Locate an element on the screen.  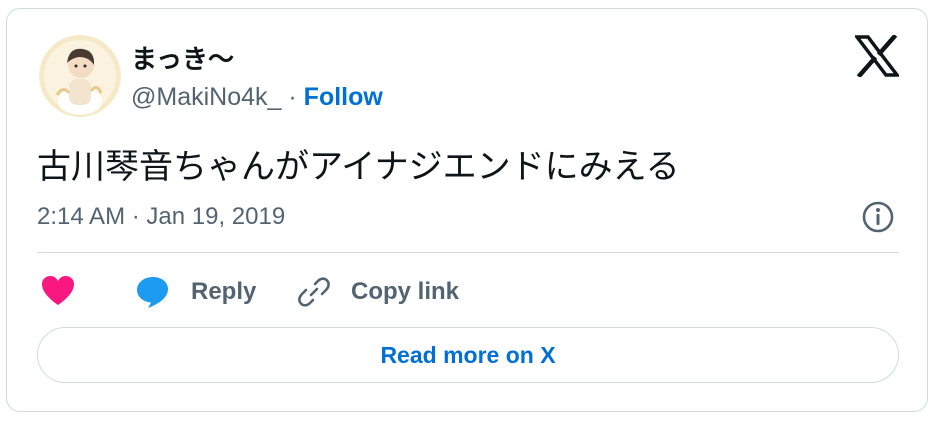
info-icon is located at coordinates (878, 217).